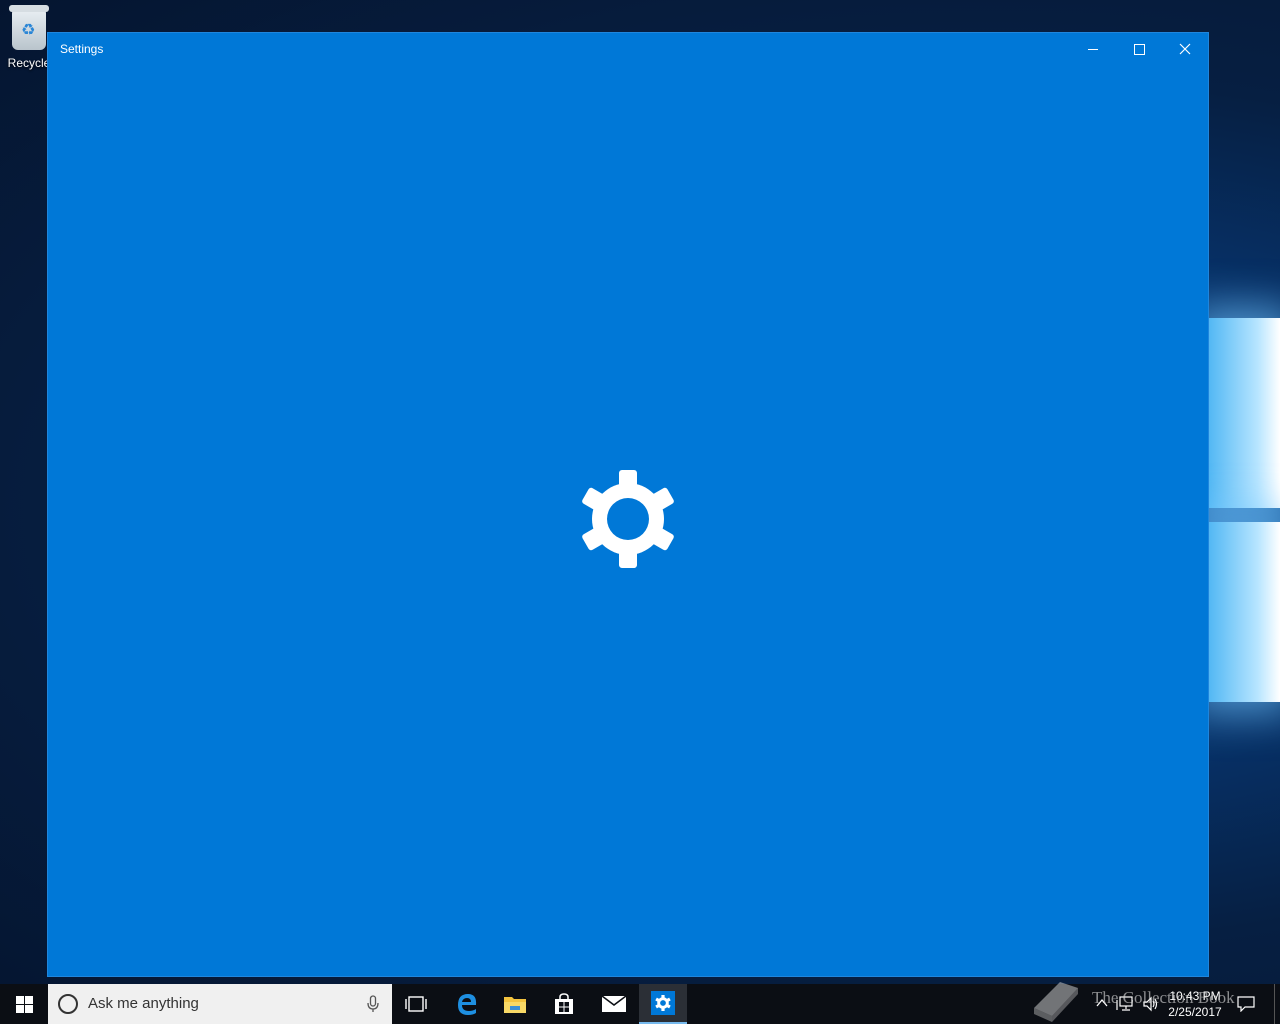 Image resolution: width=1280 pixels, height=1024 pixels. I want to click on windows-wallpaper-logo, so click(1242, 510).